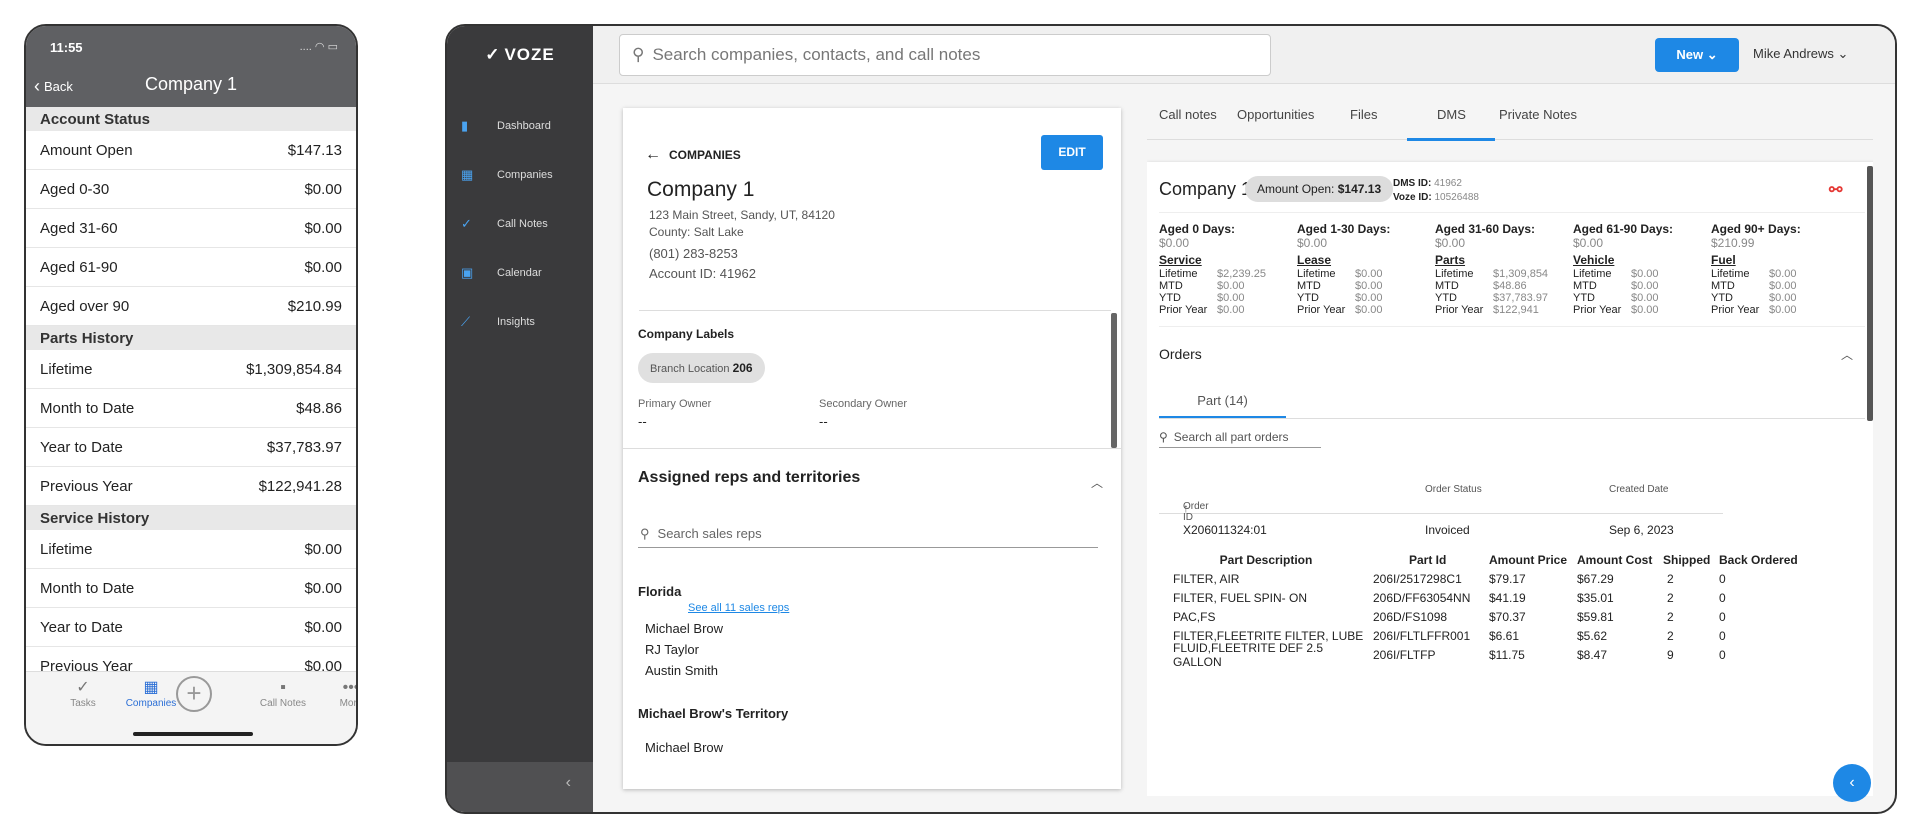  I want to click on voze-id: 10526488, so click(1457, 197).